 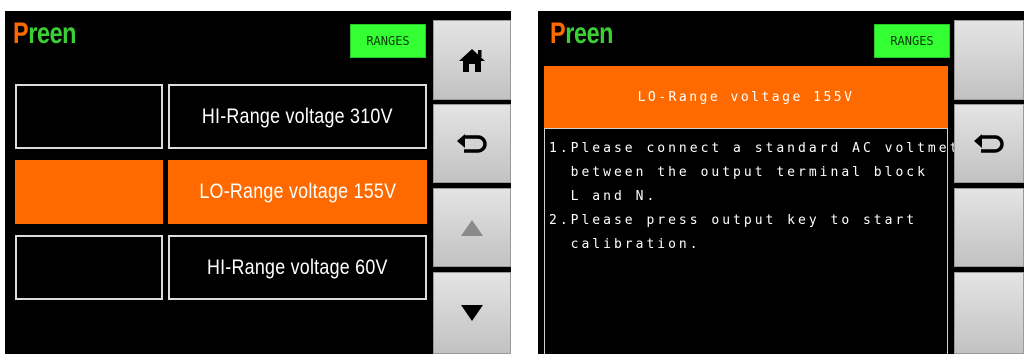 I want to click on calibration-title: LO-Range voltage 155V, so click(x=746, y=97).